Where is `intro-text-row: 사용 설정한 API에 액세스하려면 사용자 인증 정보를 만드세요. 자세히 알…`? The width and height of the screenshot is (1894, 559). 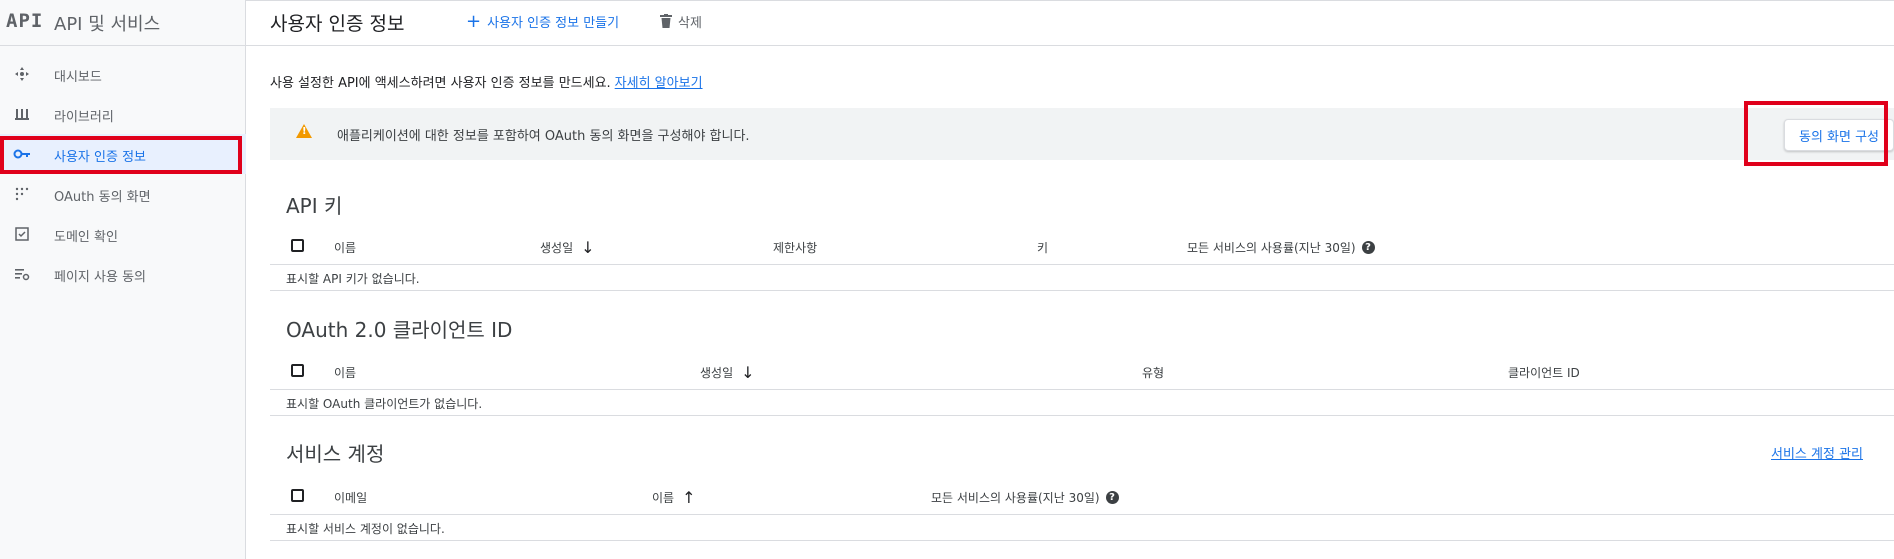
intro-text-row: 사용 설정한 API에 액세스하려면 사용자 인증 정보를 만드세요. 자세히 알… is located at coordinates (486, 81).